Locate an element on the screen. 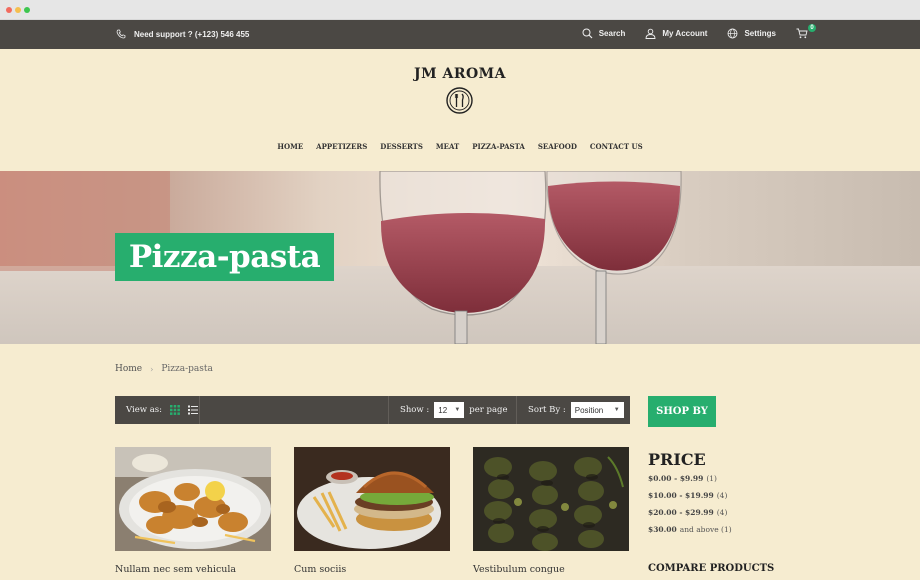 The image size is (920, 580). view-as-group: View as: is located at coordinates (162, 410).